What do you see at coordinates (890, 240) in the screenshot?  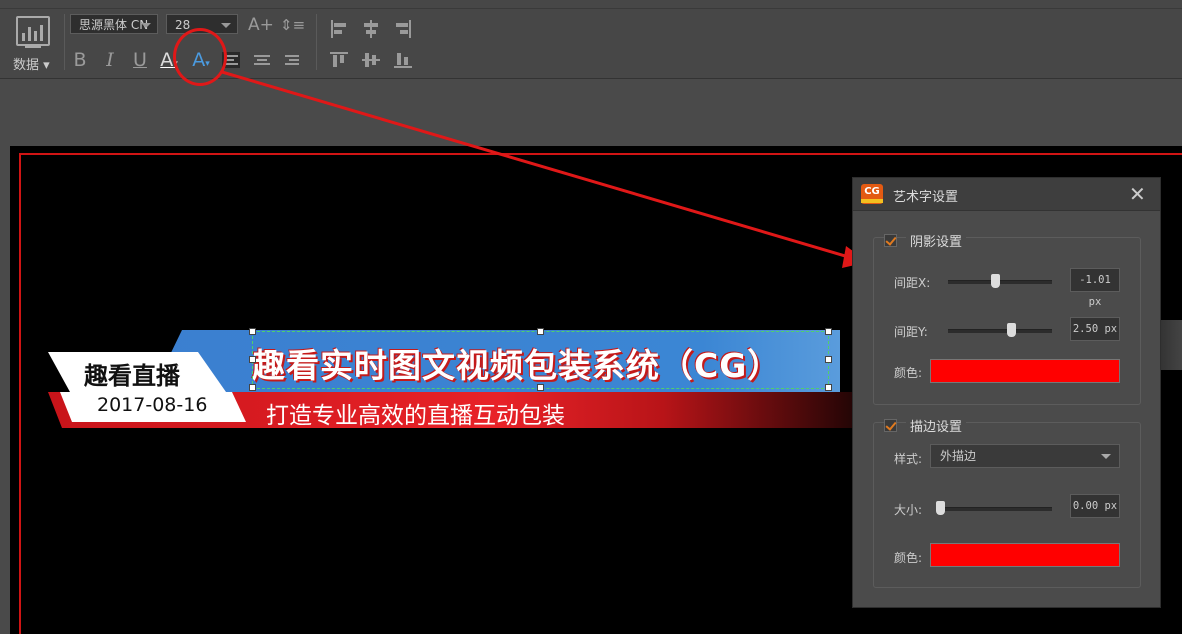 I see `shadow-checkbox` at bounding box center [890, 240].